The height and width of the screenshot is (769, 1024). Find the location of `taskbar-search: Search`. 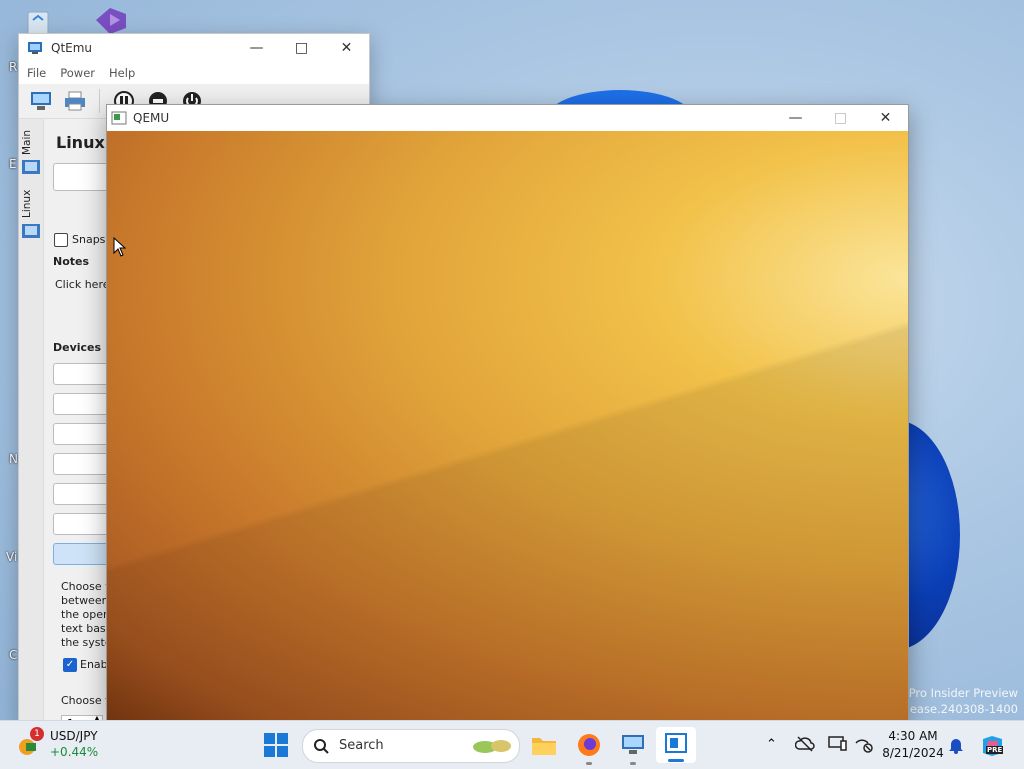

taskbar-search: Search is located at coordinates (411, 746).